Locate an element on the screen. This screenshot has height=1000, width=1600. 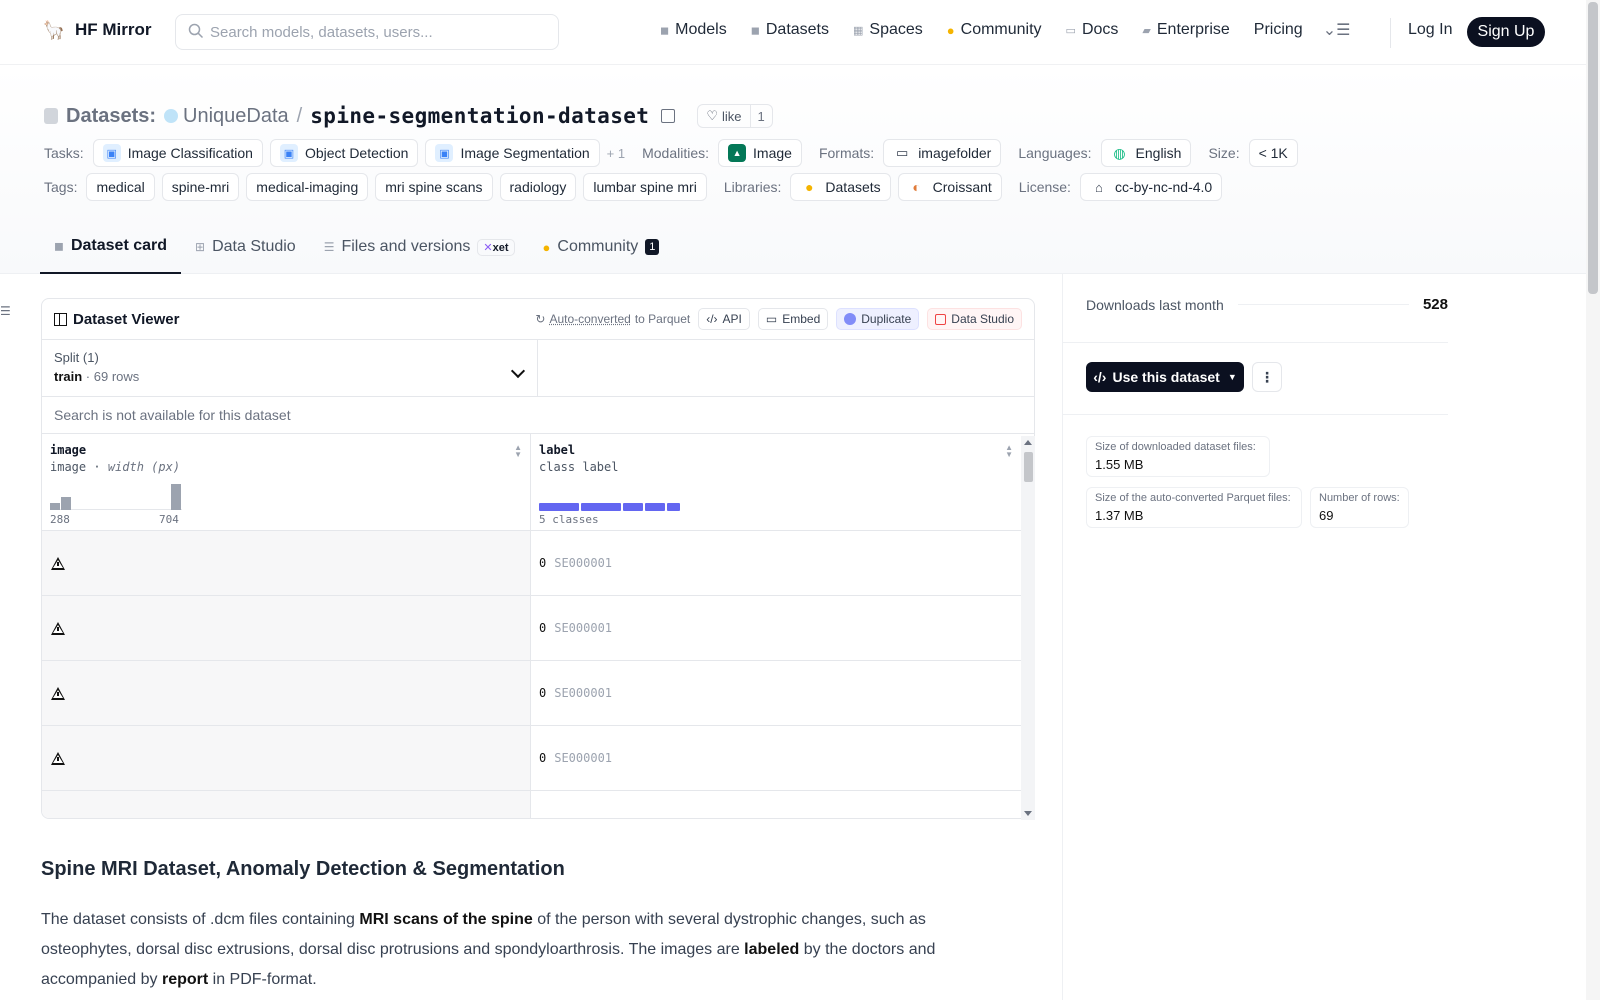
breadcrumb-org: UniqueData is located at coordinates (226, 116).